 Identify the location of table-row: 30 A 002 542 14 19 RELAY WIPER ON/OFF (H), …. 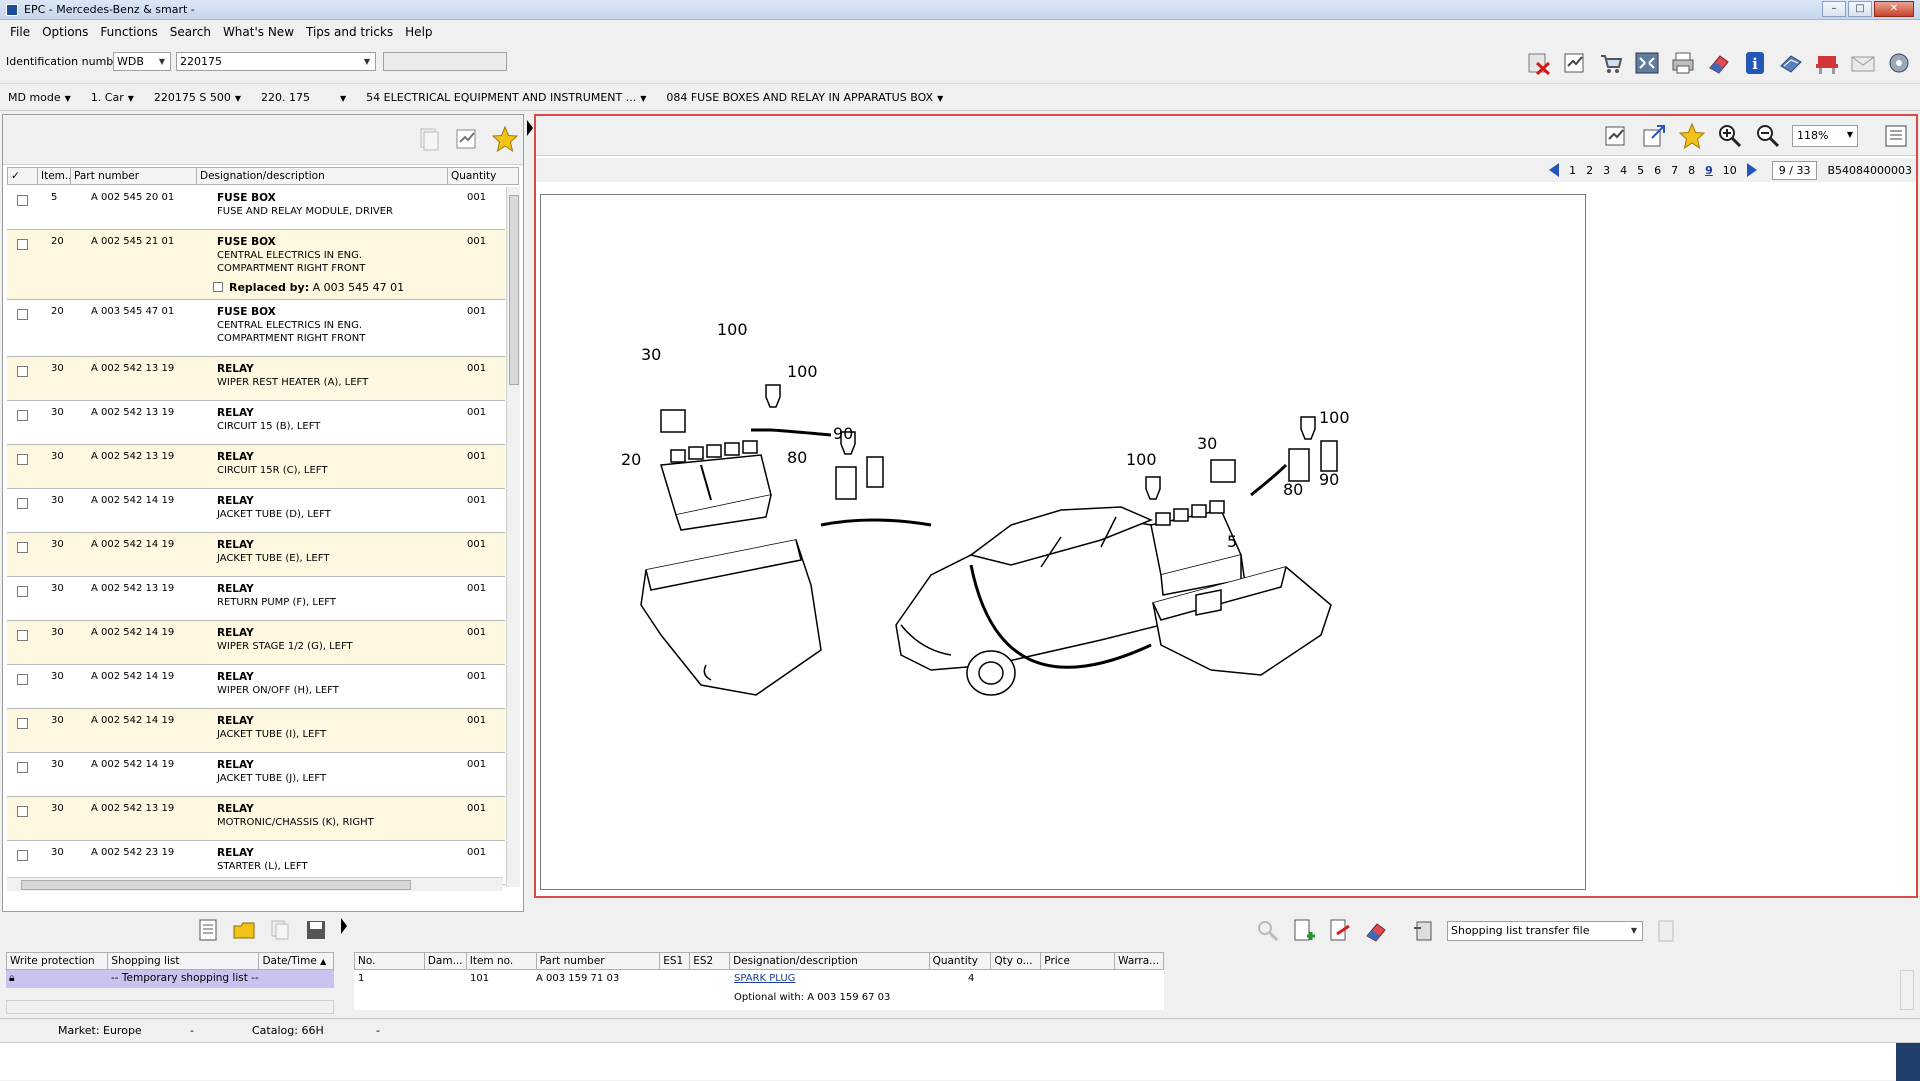
(256, 687).